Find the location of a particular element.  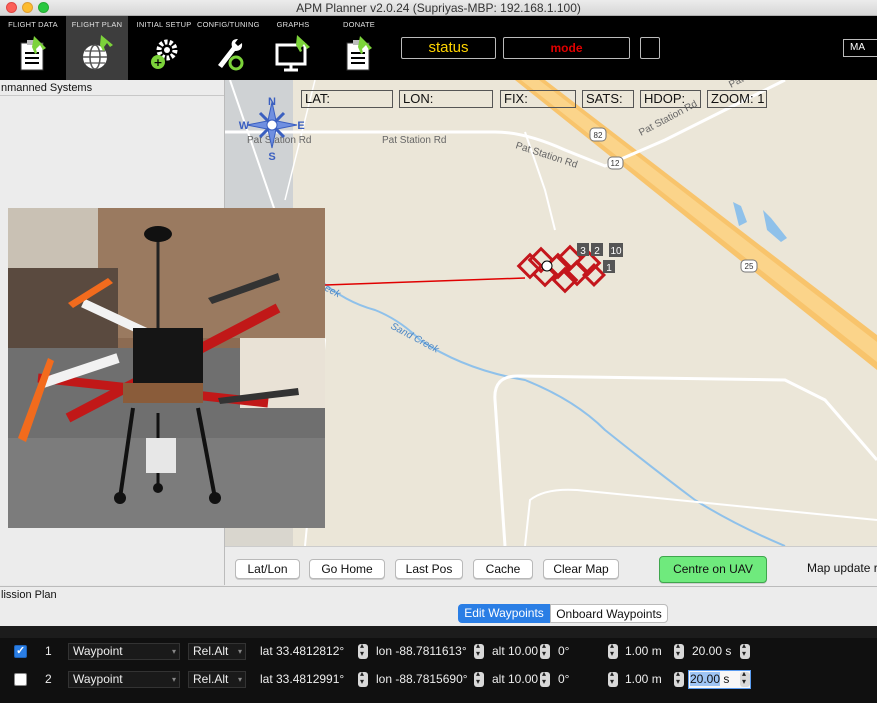

road-label-1: Pat Station Rd is located at coordinates (279, 140).